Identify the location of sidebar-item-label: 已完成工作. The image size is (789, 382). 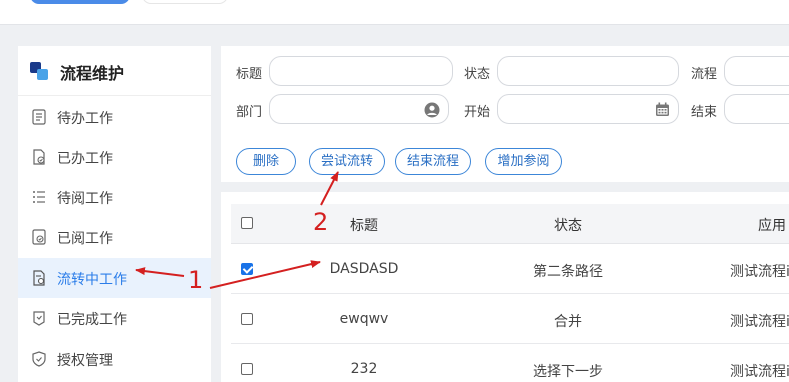
(92, 320).